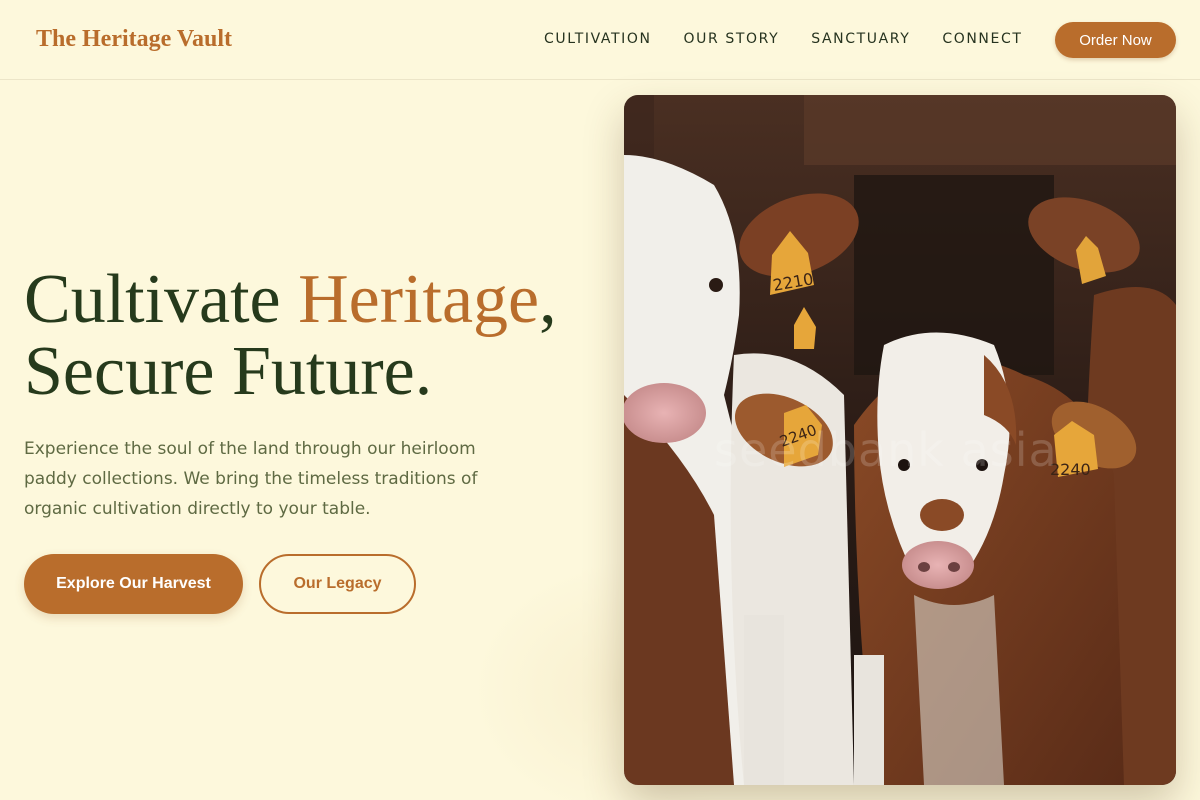  I want to click on hero-title-part2: ,, so click(548, 299).